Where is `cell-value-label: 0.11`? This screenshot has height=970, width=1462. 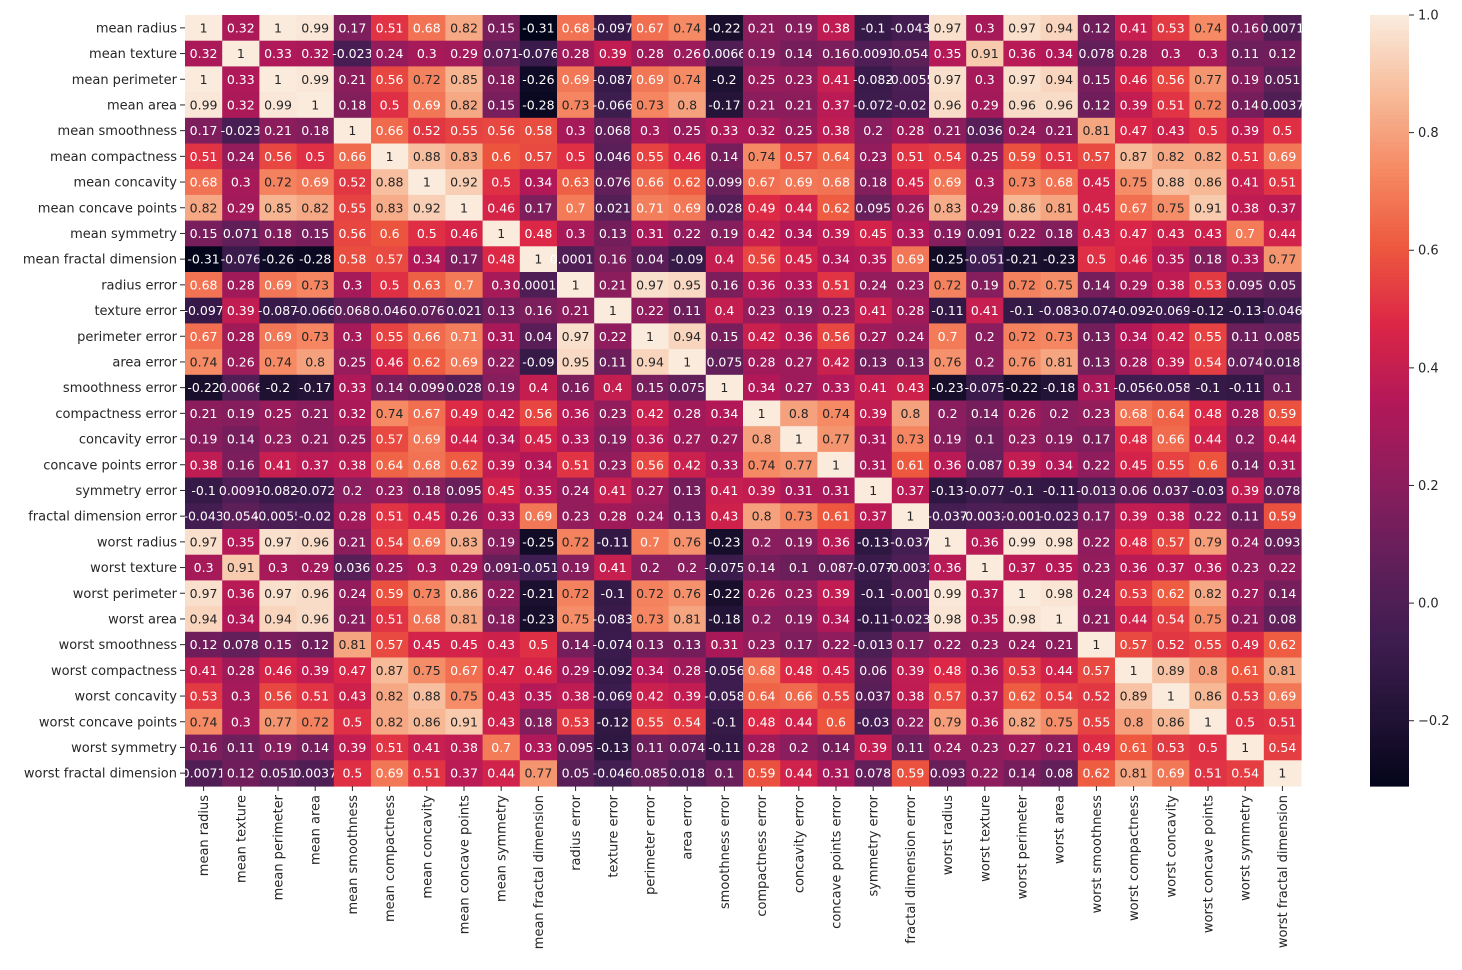
cell-value-label: 0.11 is located at coordinates (910, 747).